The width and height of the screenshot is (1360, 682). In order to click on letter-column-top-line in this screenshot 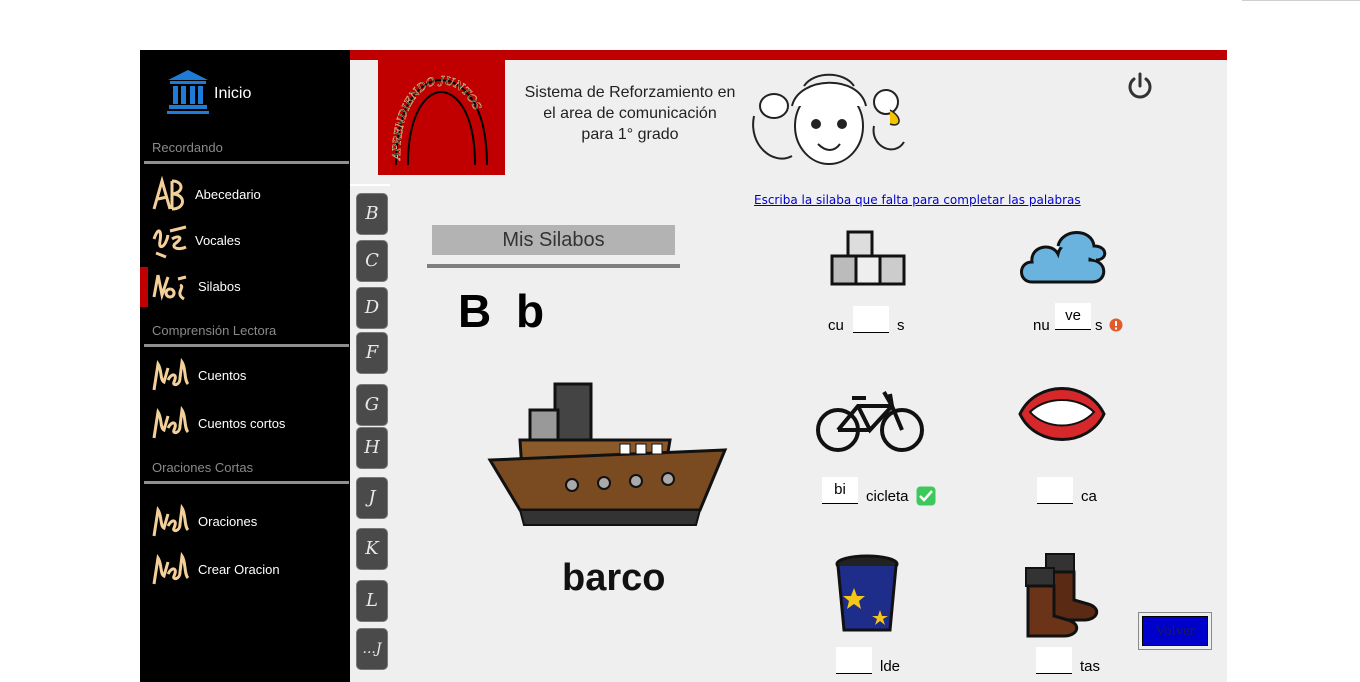, I will do `click(370, 185)`.